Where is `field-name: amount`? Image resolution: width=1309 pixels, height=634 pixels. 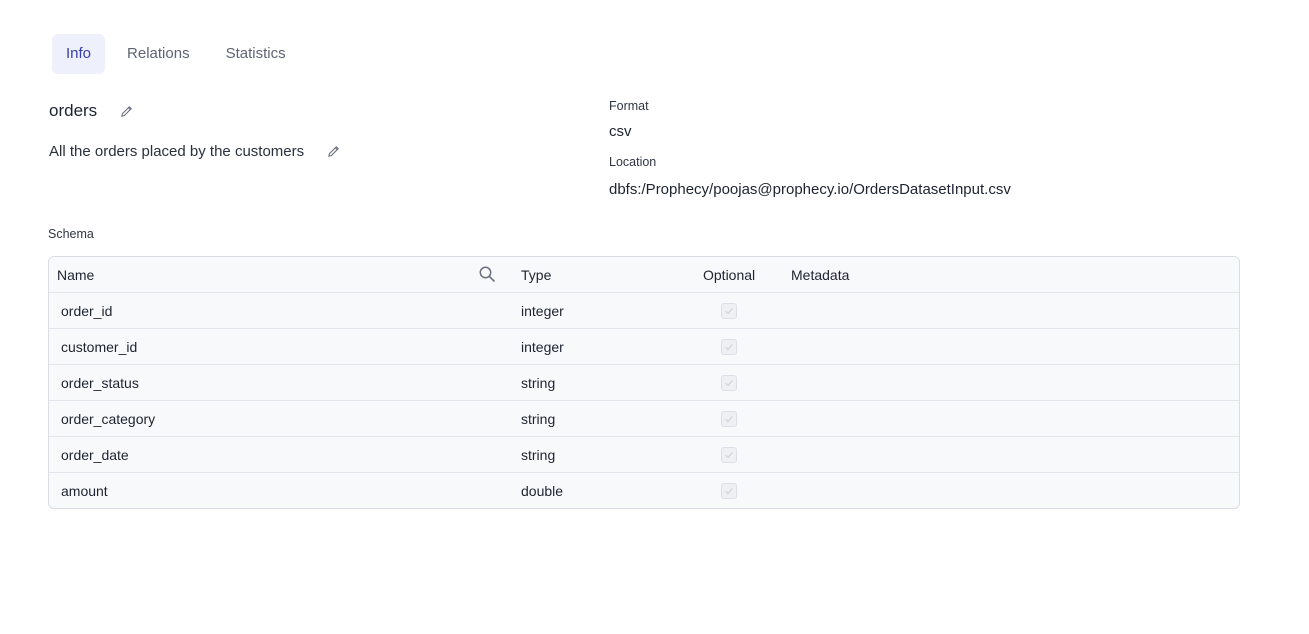
field-name: amount is located at coordinates (84, 490).